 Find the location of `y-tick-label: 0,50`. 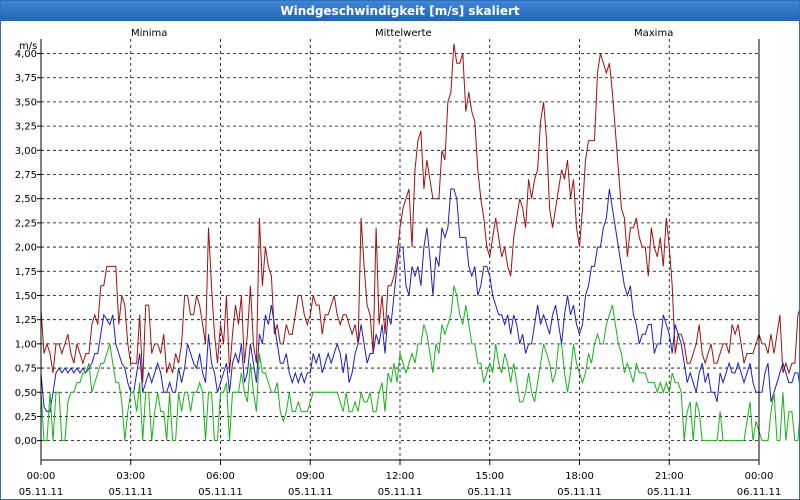

y-tick-label: 0,50 is located at coordinates (26, 393).